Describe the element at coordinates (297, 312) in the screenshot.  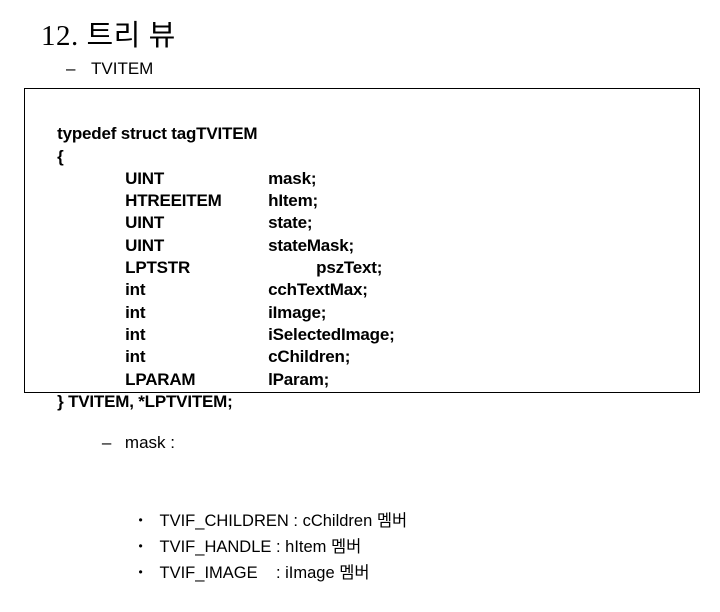
I see `field-name: iImage;` at that location.